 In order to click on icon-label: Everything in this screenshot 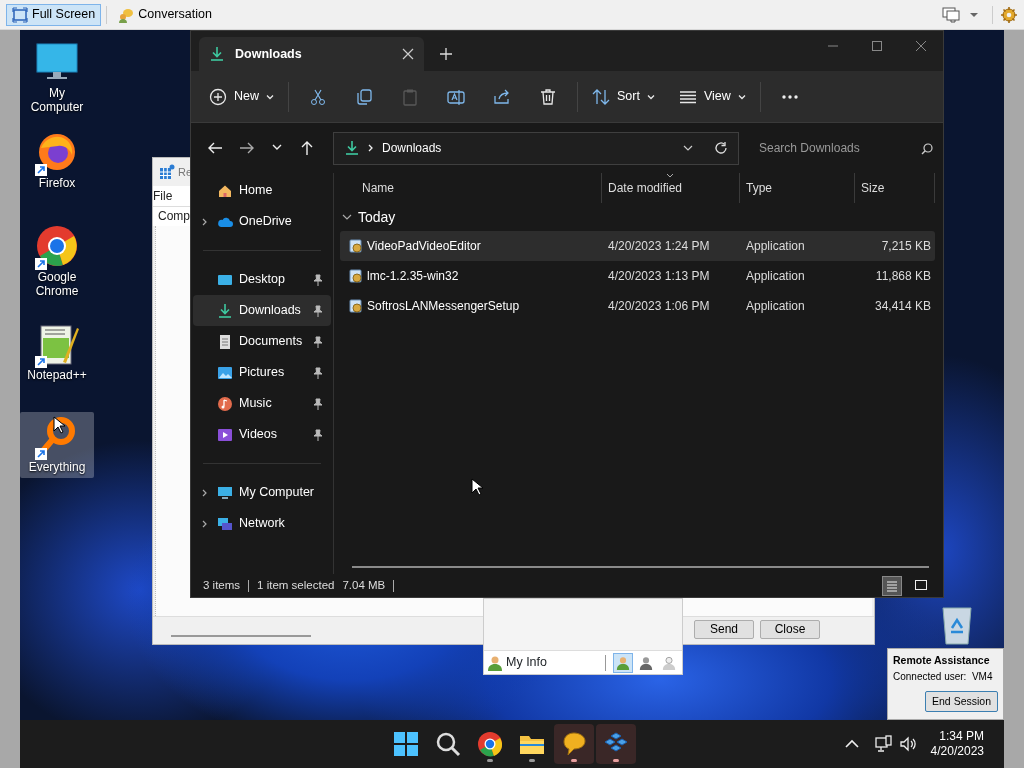, I will do `click(57, 467)`.